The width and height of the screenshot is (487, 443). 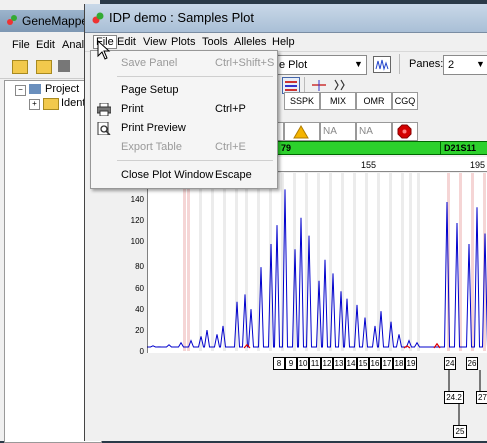 I want to click on mouse-cursor-icon, so click(x=104, y=50).